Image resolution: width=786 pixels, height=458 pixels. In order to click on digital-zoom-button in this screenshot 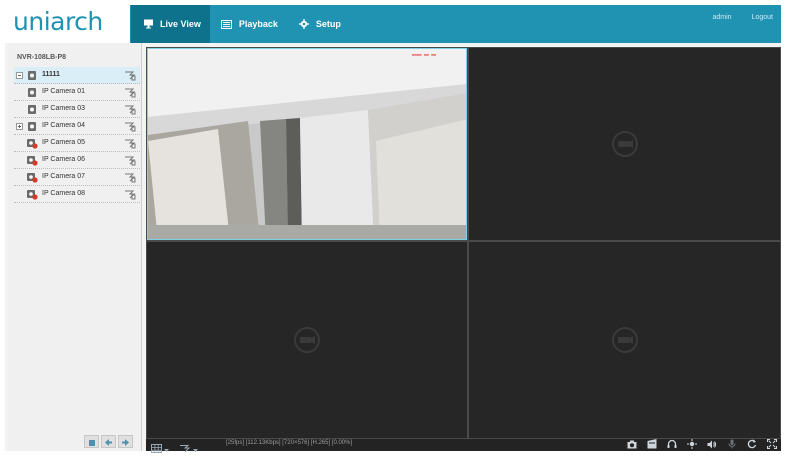, I will do `click(691, 445)`.